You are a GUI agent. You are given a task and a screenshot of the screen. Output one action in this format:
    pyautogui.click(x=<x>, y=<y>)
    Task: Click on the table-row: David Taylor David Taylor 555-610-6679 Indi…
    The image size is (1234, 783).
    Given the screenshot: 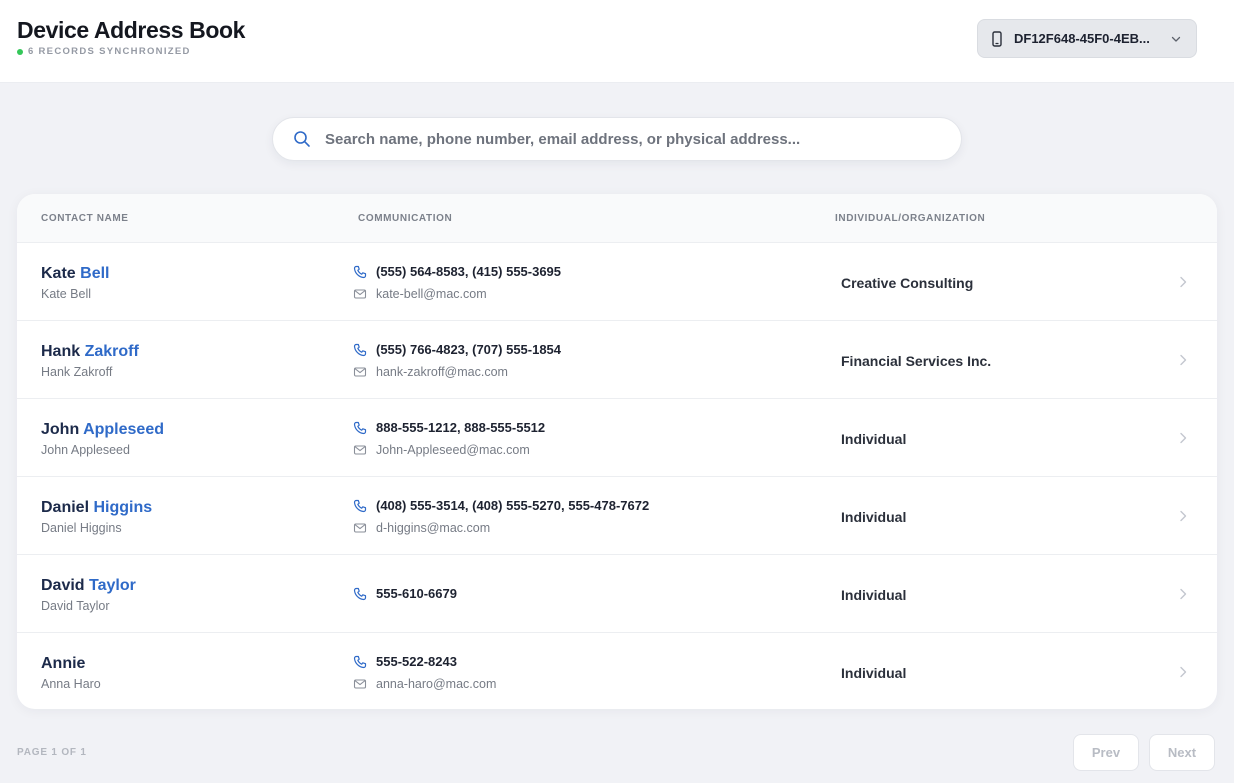 What is the action you would take?
    pyautogui.click(x=617, y=594)
    